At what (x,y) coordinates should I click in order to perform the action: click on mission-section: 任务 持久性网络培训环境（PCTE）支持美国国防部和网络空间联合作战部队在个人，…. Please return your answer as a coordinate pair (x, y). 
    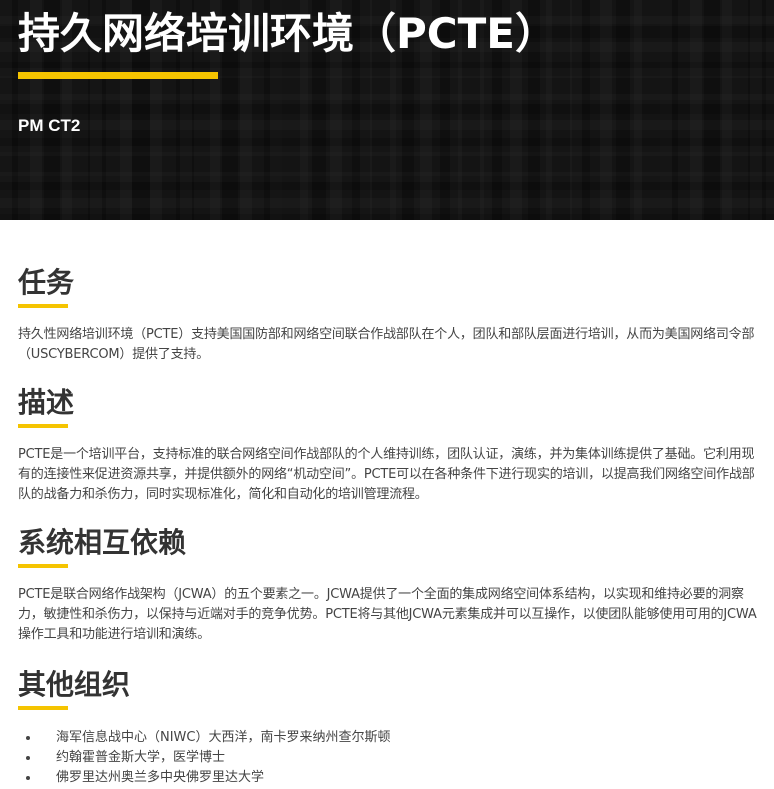
    Looking at the image, I should click on (392, 314).